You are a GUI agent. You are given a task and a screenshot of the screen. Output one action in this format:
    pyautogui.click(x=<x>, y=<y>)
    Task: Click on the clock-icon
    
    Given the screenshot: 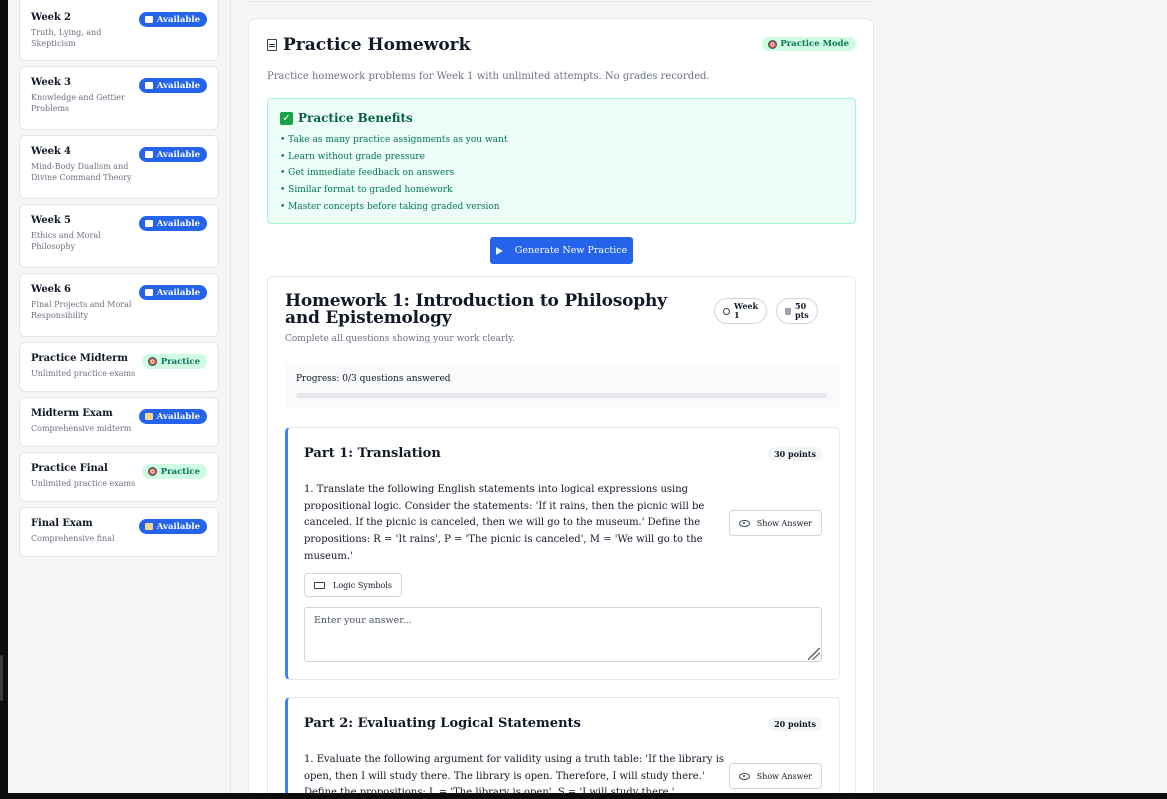 What is the action you would take?
    pyautogui.click(x=726, y=311)
    